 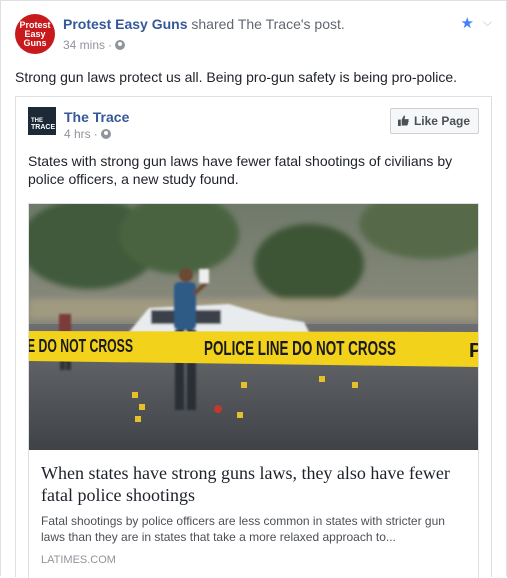 What do you see at coordinates (42, 121) in the screenshot?
I see `the-trace-avatar: THE TRACE` at bounding box center [42, 121].